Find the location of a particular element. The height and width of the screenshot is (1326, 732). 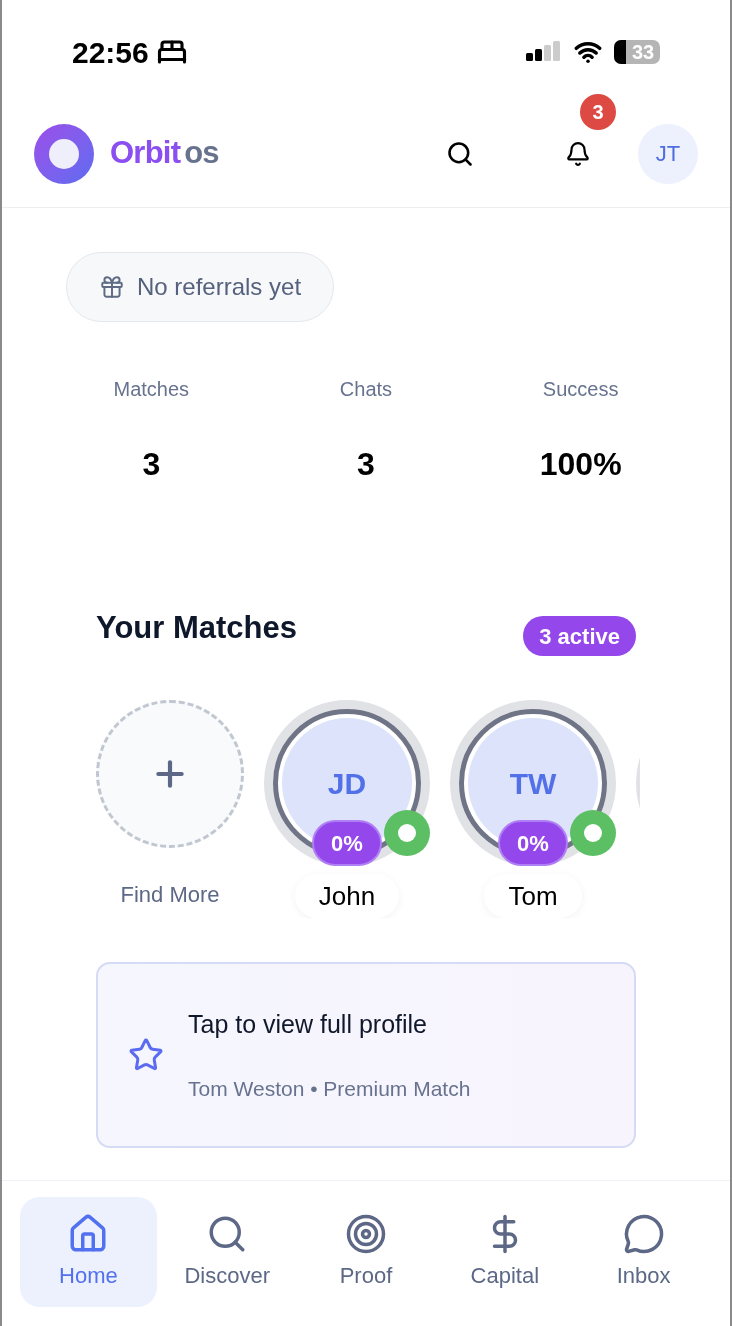

stat-label: Chats is located at coordinates (366, 389).